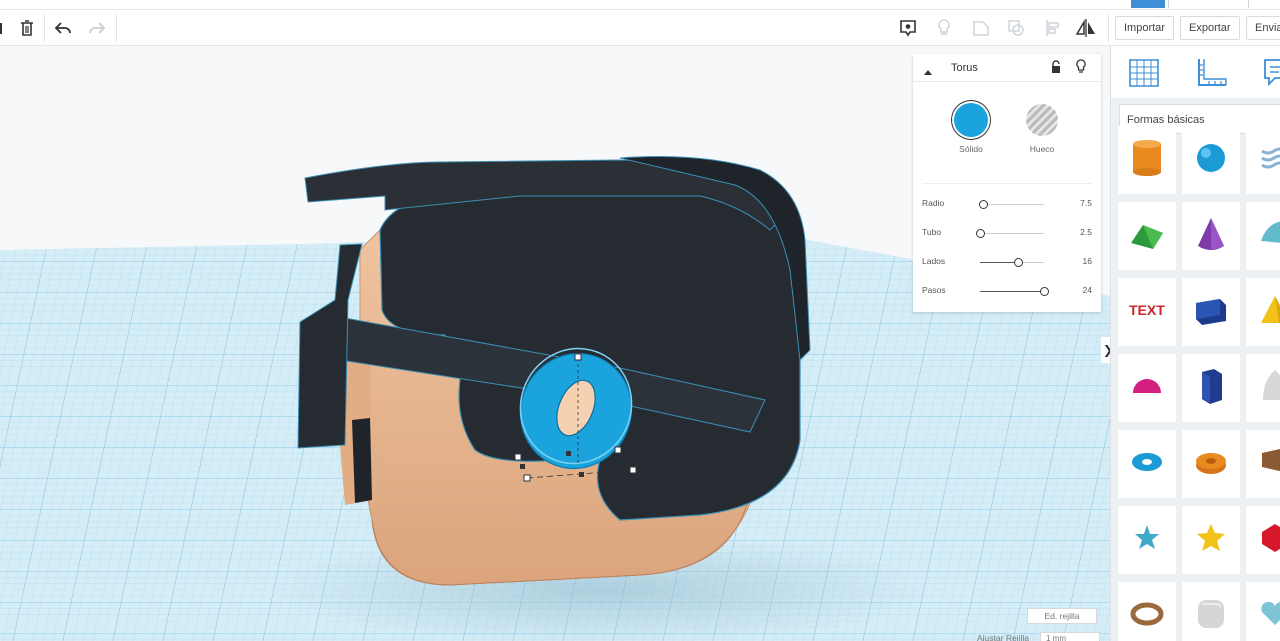 Image resolution: width=1280 pixels, height=641 pixels. Describe the element at coordinates (1003, 637) in the screenshot. I see `snap-grid-label: Ajustar Rejilla` at that location.